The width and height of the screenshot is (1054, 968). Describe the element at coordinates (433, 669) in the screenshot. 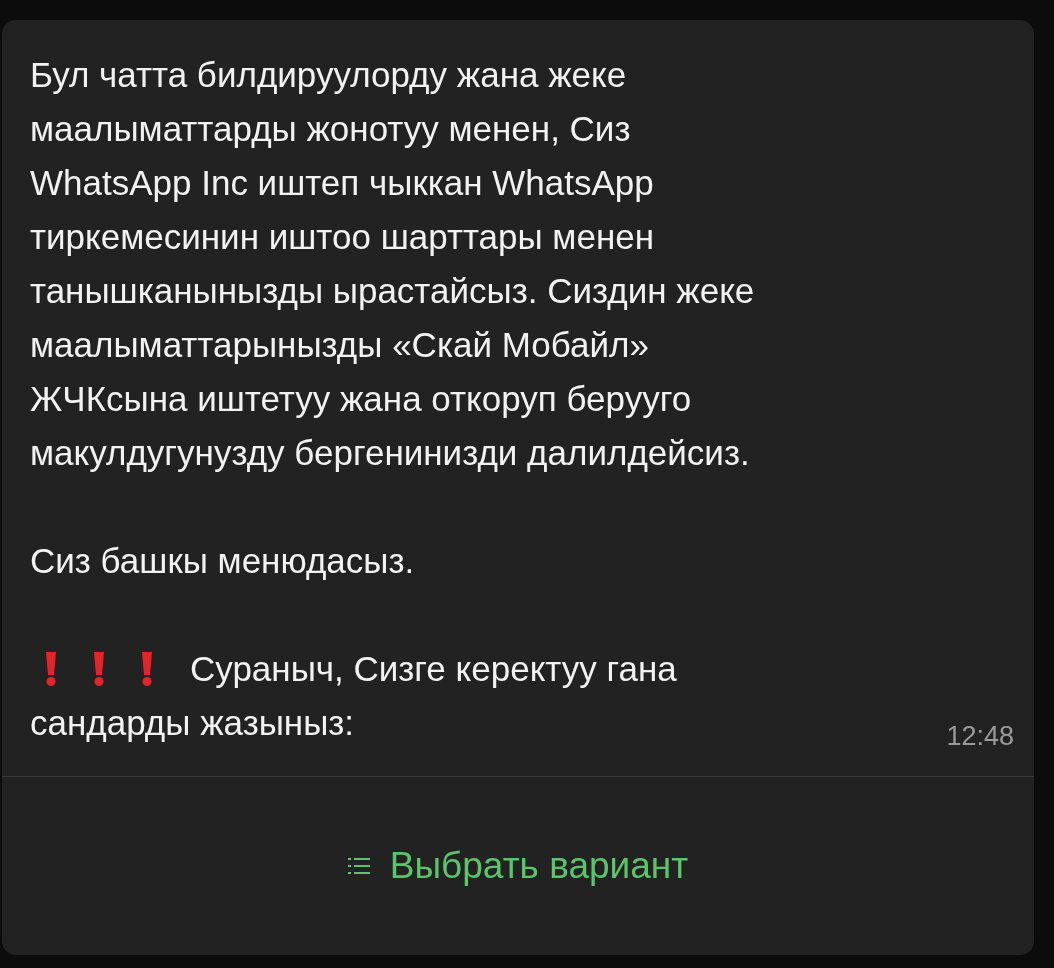

I see `message-text: Сураныч, Сизге керектуу гана` at that location.